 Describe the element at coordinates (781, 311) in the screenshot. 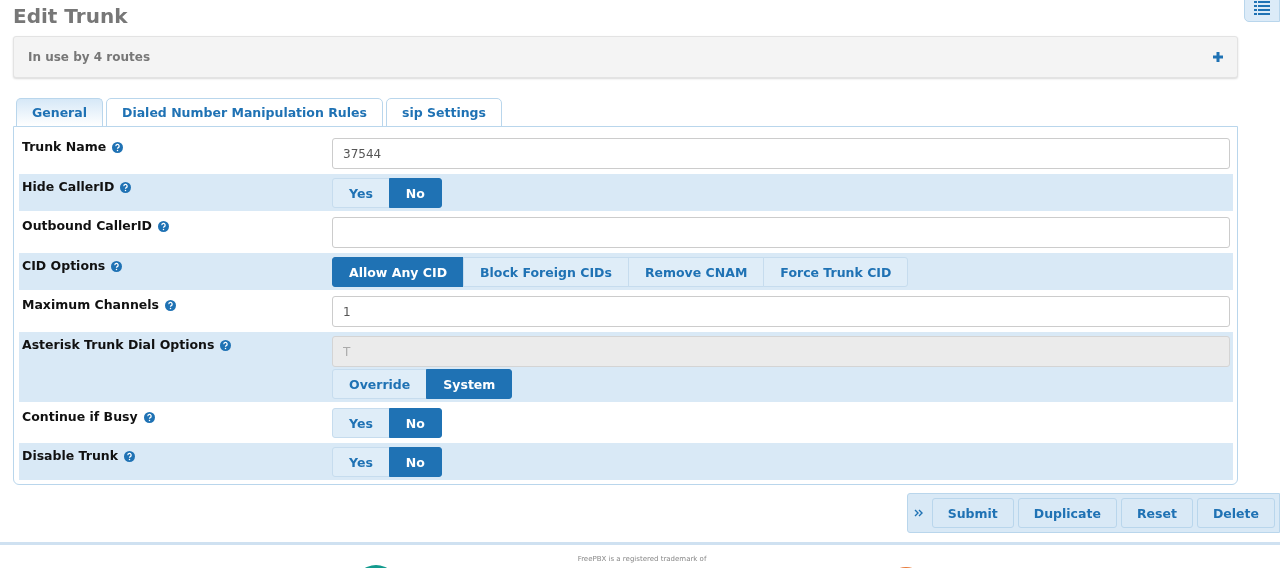

I see `text-input: 1` at that location.